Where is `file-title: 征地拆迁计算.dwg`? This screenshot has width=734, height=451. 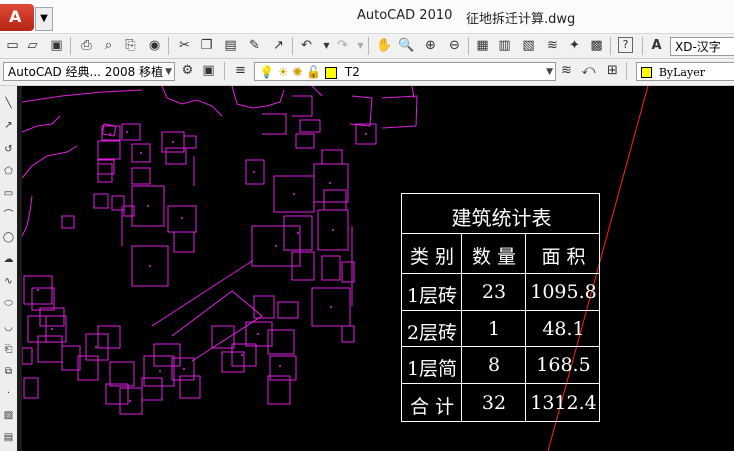 file-title: 征地拆迁计算.dwg is located at coordinates (521, 19).